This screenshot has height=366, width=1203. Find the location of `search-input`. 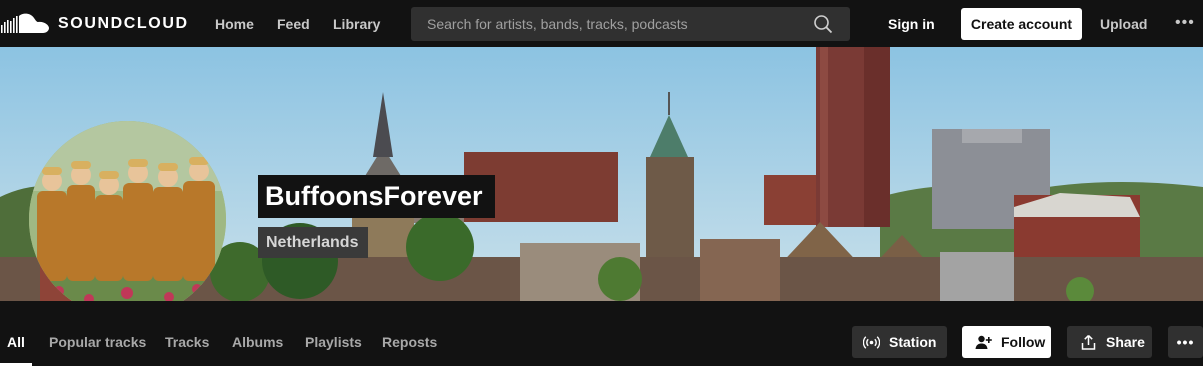

search-input is located at coordinates (617, 24).